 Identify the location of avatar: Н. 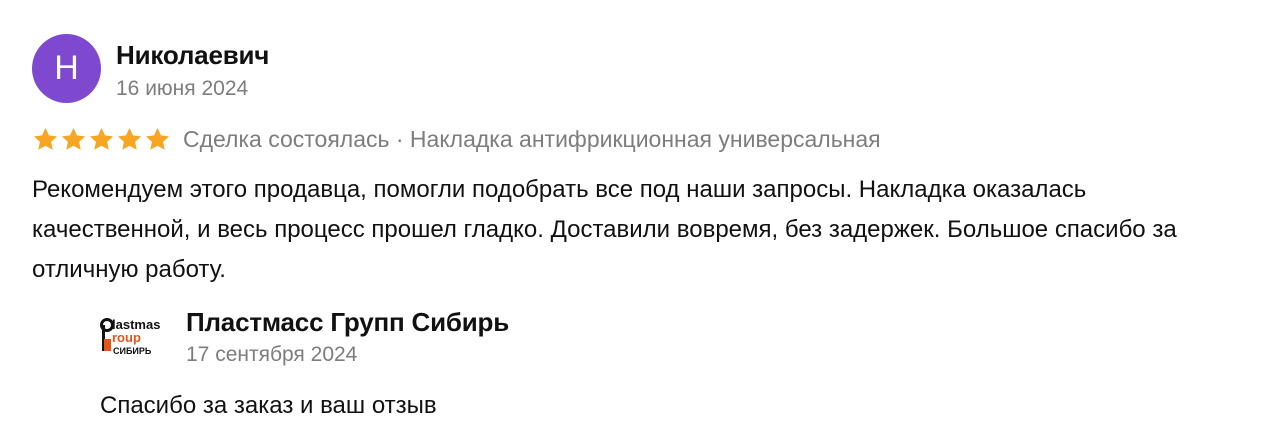
(66, 68).